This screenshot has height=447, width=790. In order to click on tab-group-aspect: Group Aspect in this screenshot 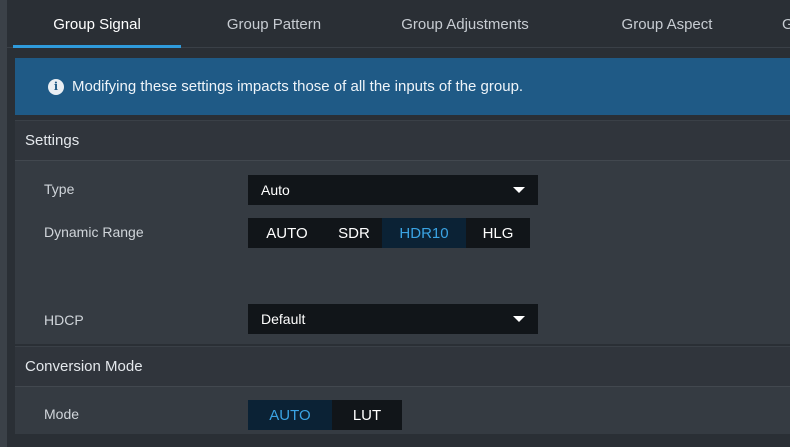, I will do `click(667, 24)`.